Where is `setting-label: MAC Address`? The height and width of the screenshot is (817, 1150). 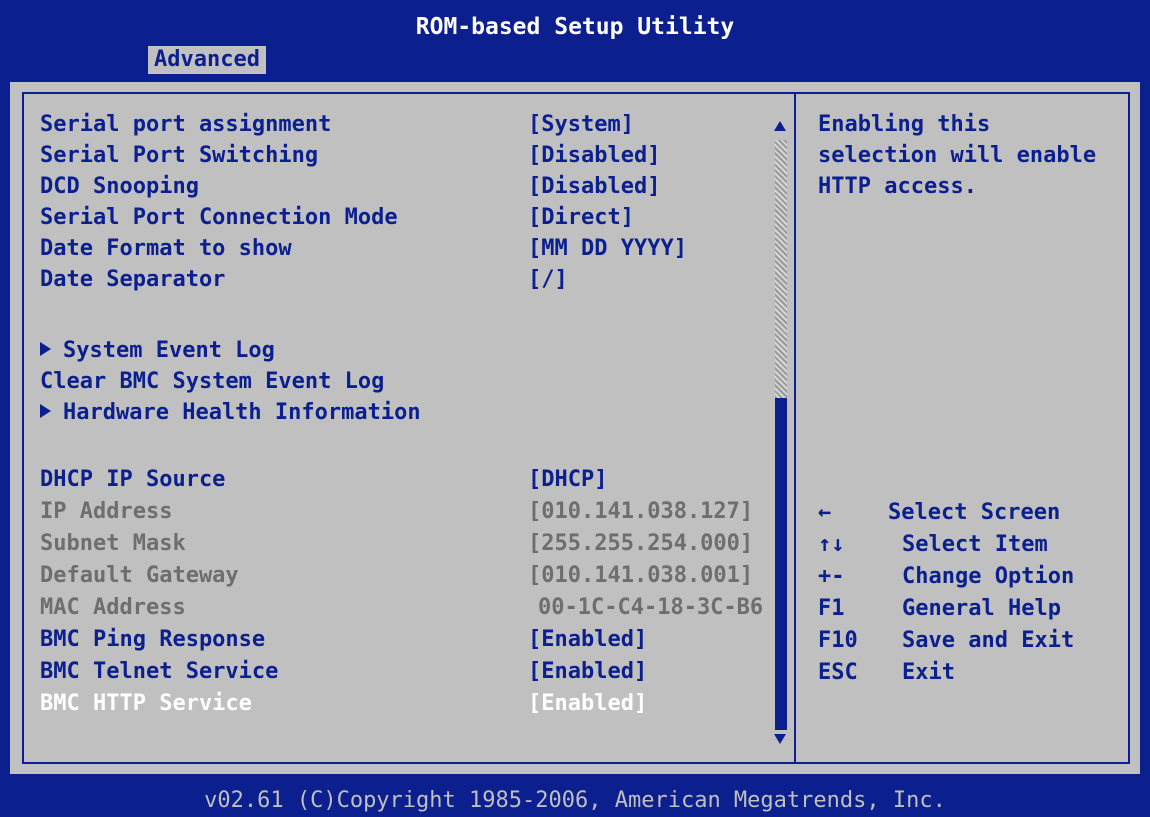 setting-label: MAC Address is located at coordinates (113, 607).